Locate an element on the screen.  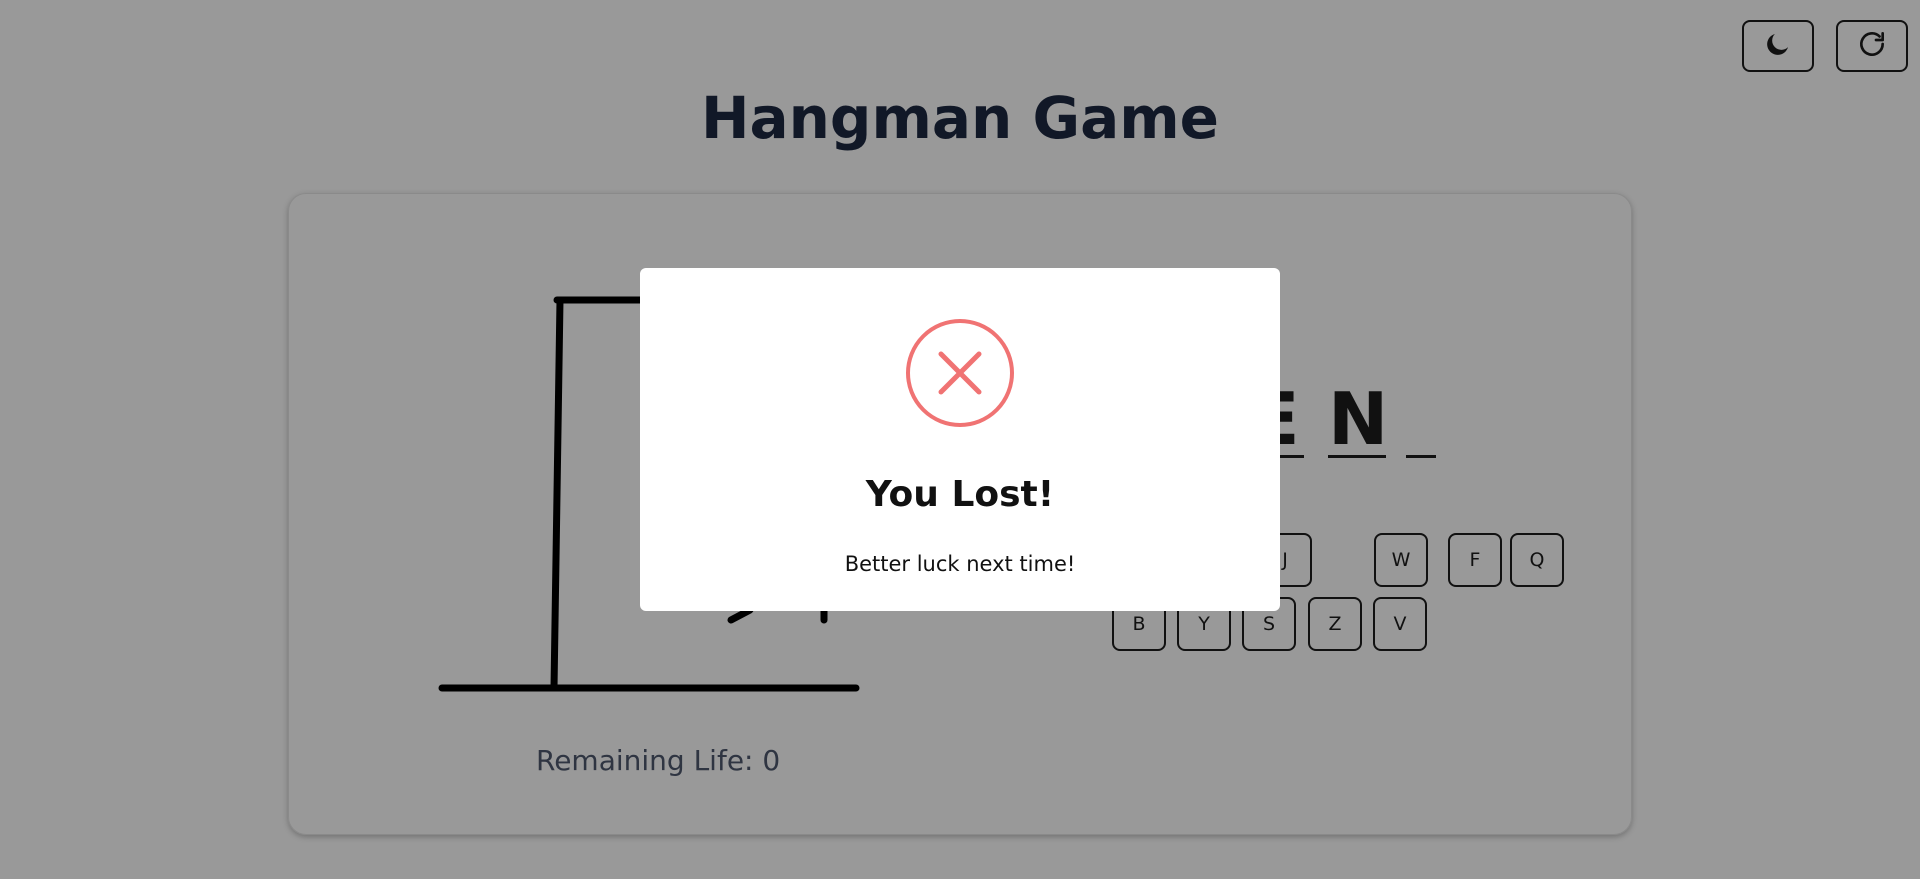
left-leg is located at coordinates (740, 615).